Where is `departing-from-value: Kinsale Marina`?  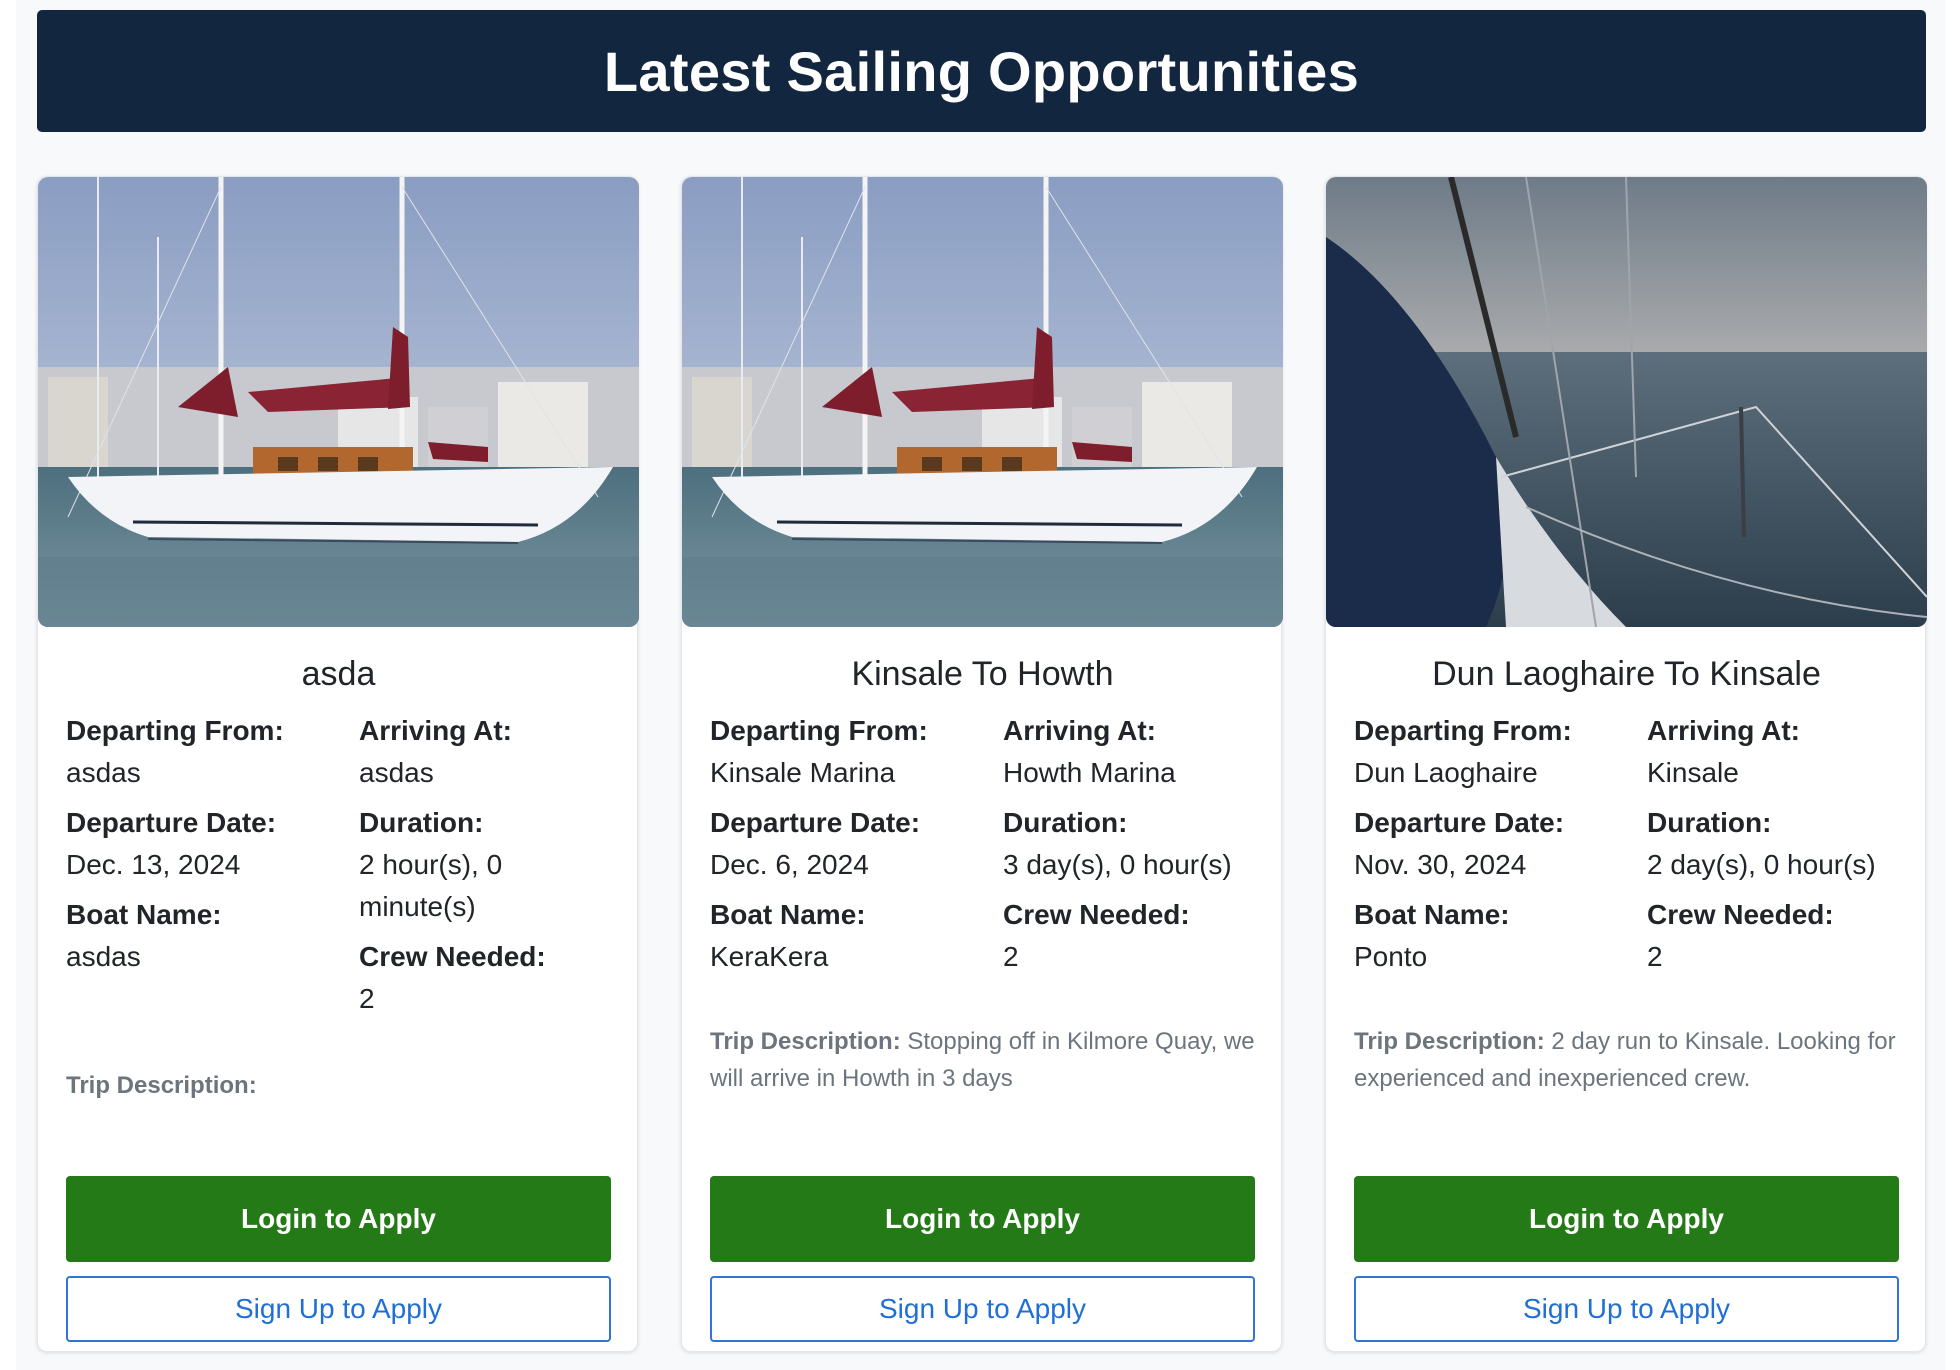
departing-from-value: Kinsale Marina is located at coordinates (803, 772).